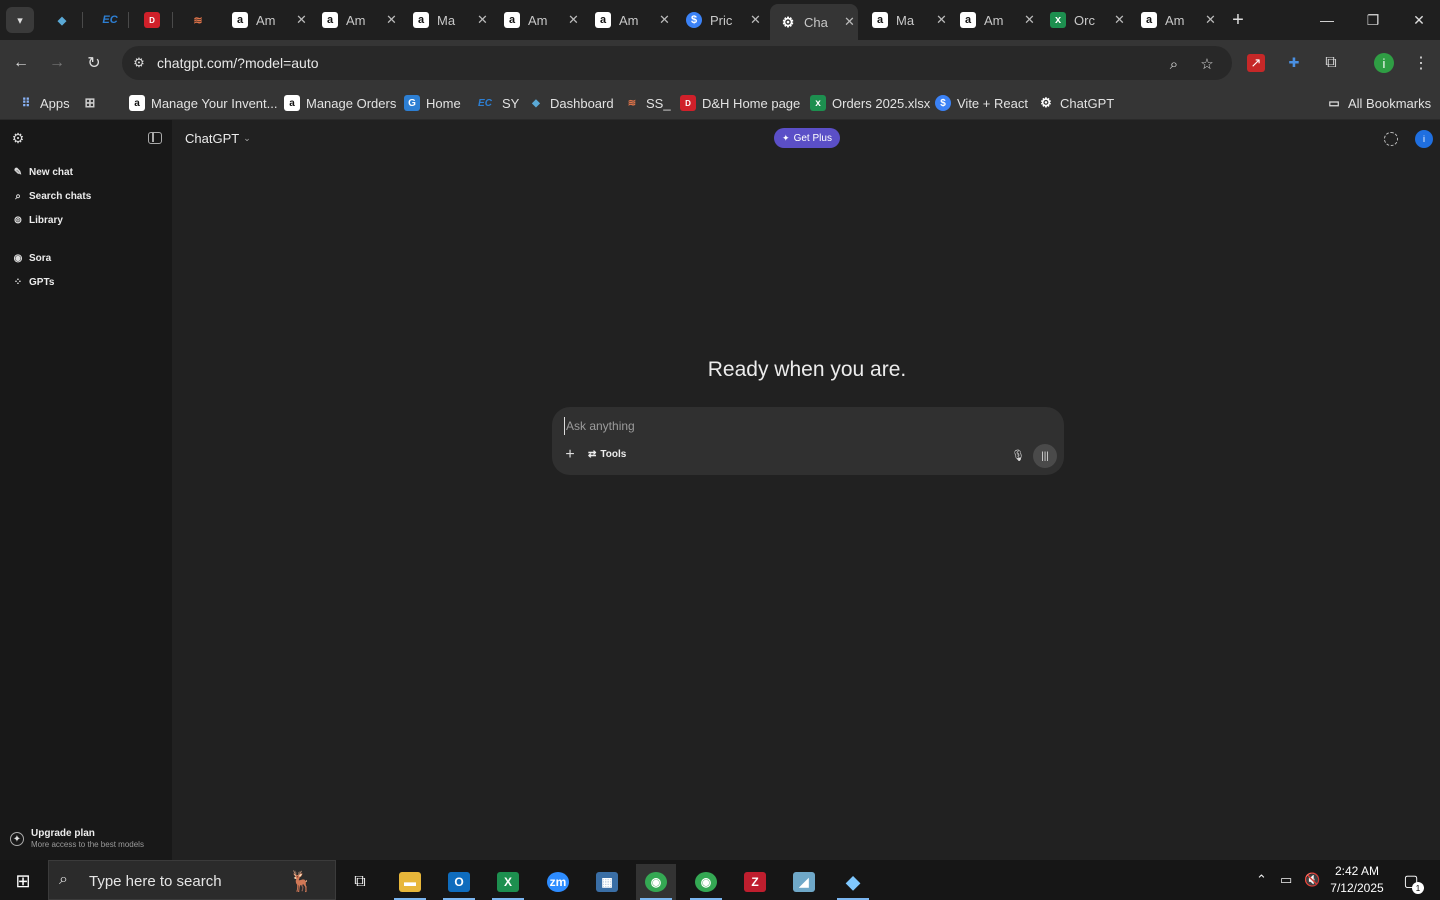 The image size is (1440, 900). I want to click on attach-button: +, so click(570, 454).